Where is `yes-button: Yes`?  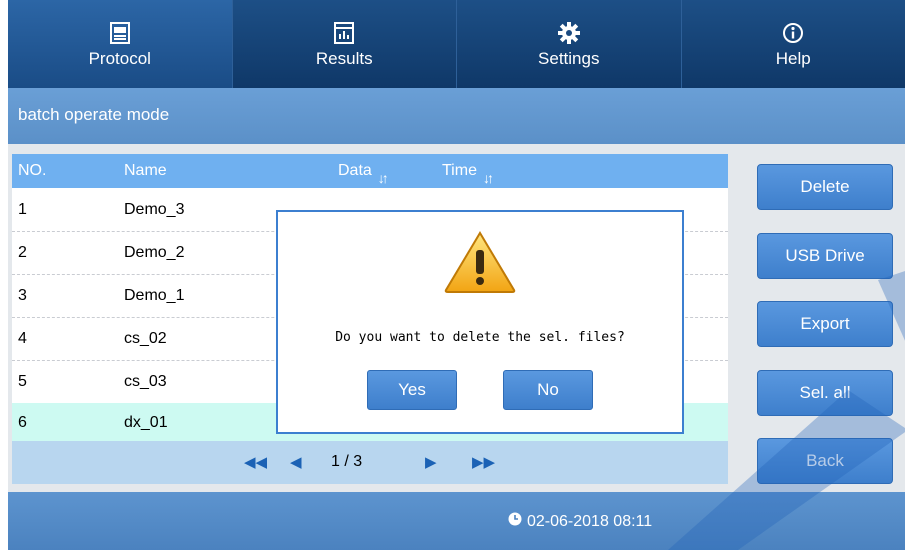
yes-button: Yes is located at coordinates (412, 390).